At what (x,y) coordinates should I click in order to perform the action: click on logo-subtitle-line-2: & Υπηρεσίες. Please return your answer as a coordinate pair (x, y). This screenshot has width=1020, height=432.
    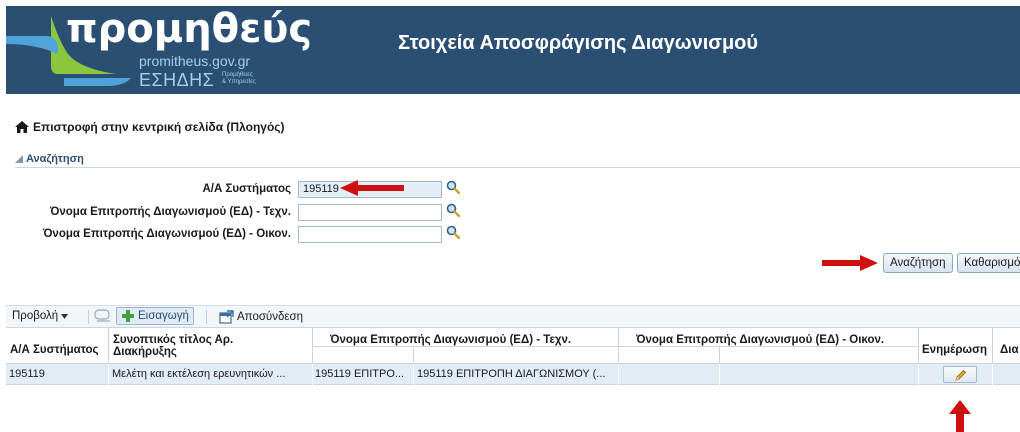
    Looking at the image, I should click on (239, 82).